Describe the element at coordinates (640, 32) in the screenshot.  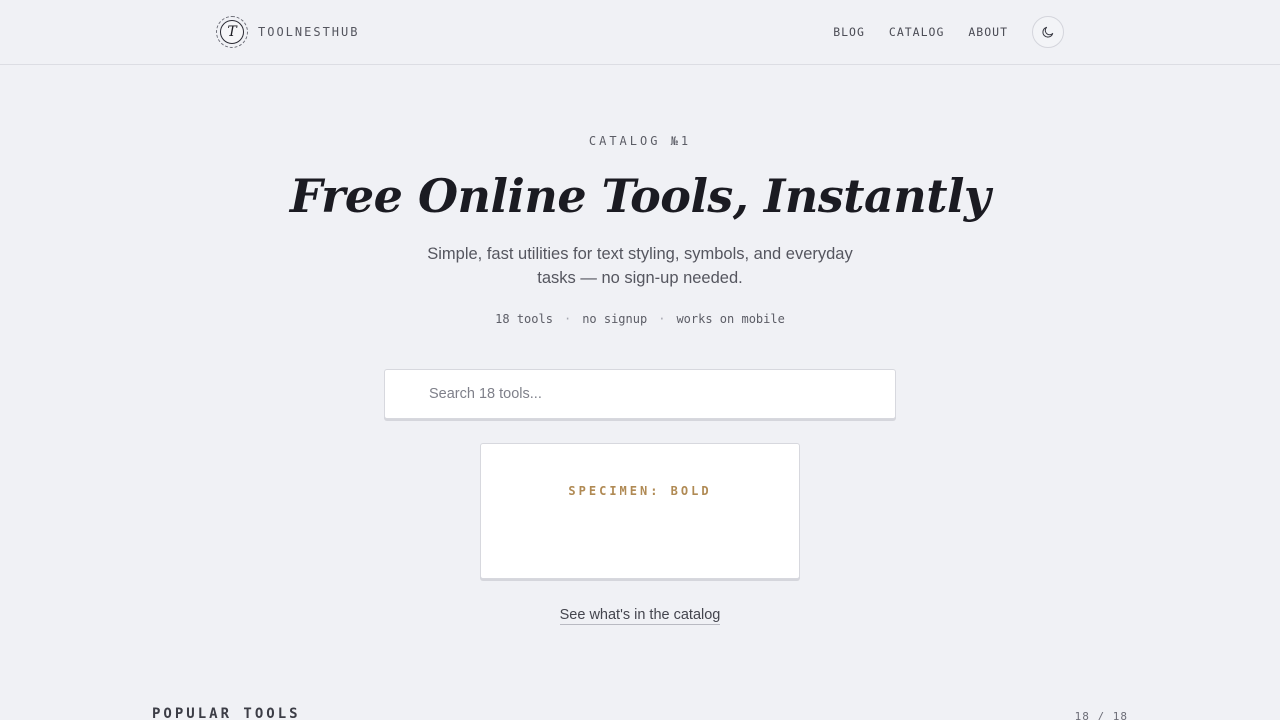
I see `site-header: T TOOLNESTHUB BLOG CATALOG ABOUT` at that location.